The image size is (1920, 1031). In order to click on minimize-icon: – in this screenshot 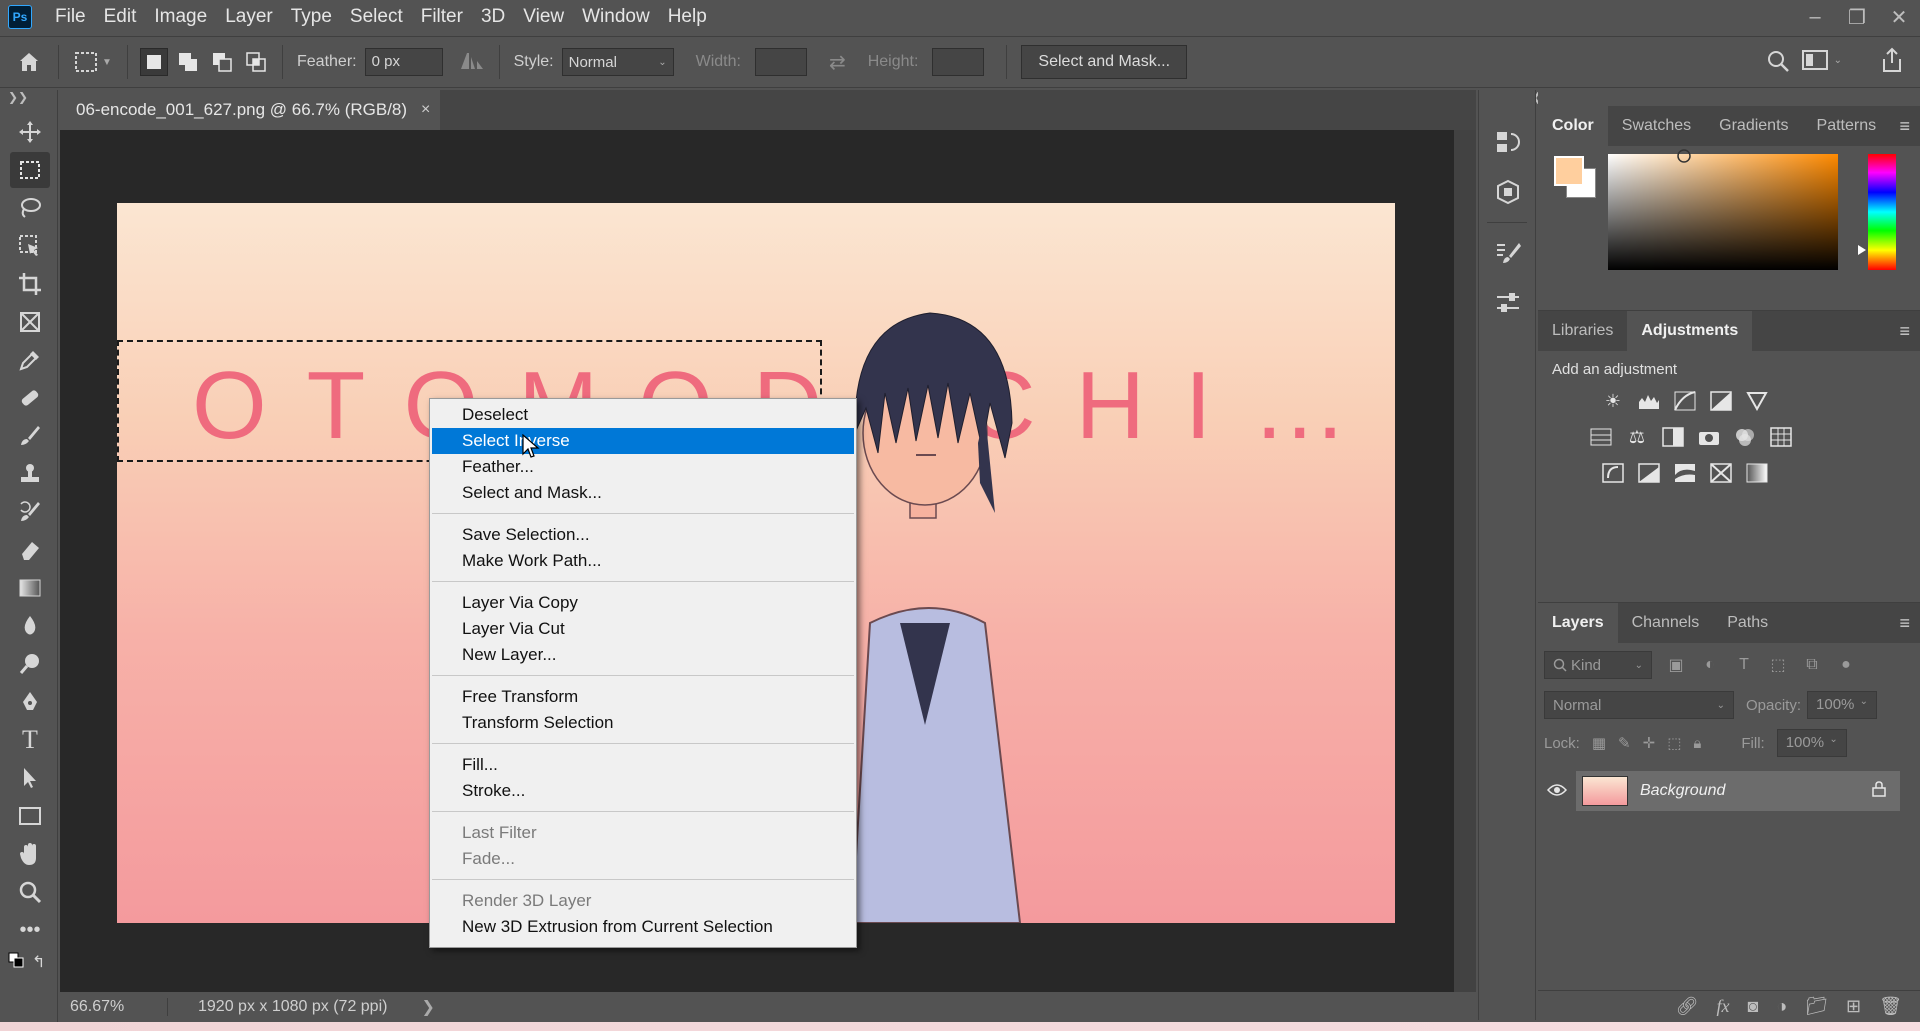, I will do `click(1815, 17)`.